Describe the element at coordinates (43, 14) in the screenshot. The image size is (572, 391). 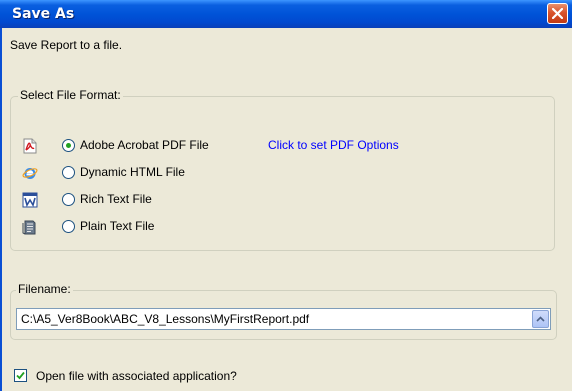
I see `dialog-title: Save As` at that location.